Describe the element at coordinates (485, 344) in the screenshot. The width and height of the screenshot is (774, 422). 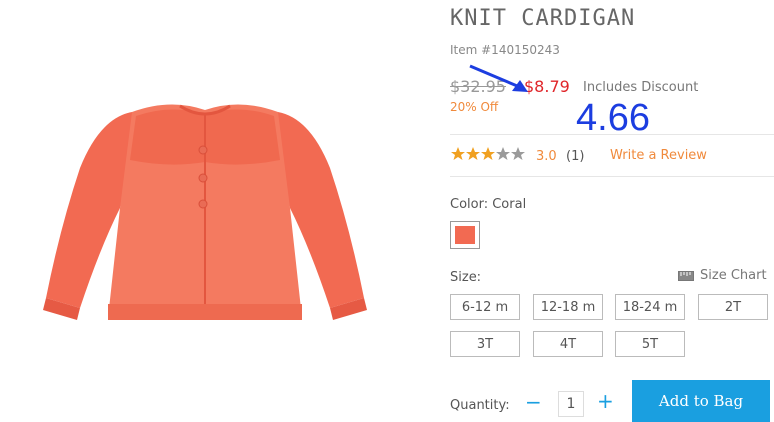
I see `size-option-3t: 3T` at that location.